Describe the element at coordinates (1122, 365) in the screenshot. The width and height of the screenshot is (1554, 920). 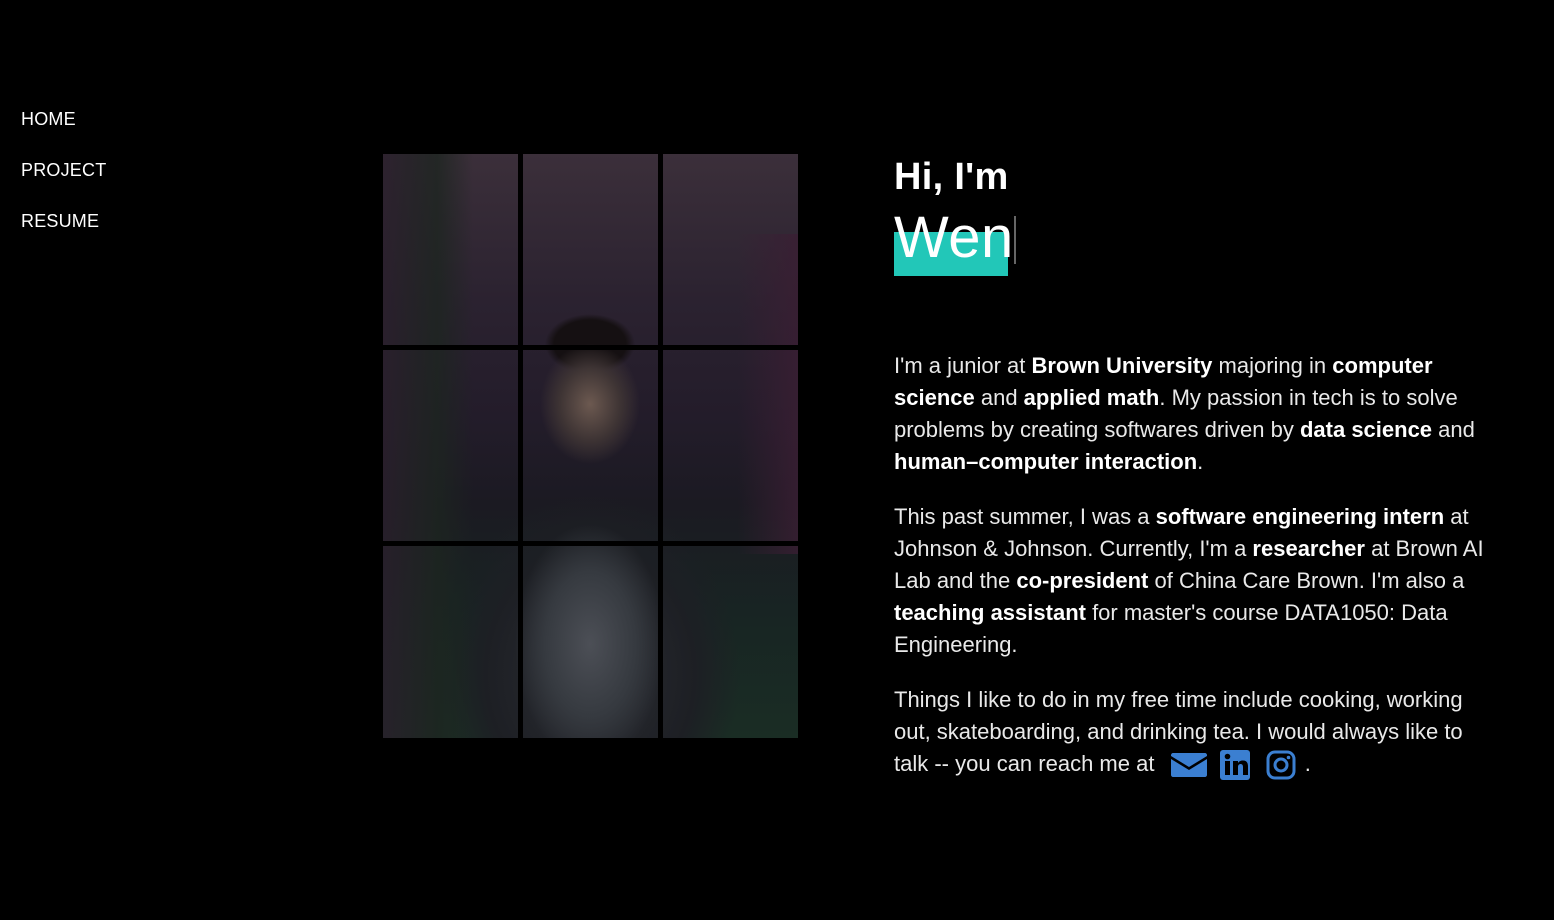
I see `bio-highlight: Brown University` at that location.